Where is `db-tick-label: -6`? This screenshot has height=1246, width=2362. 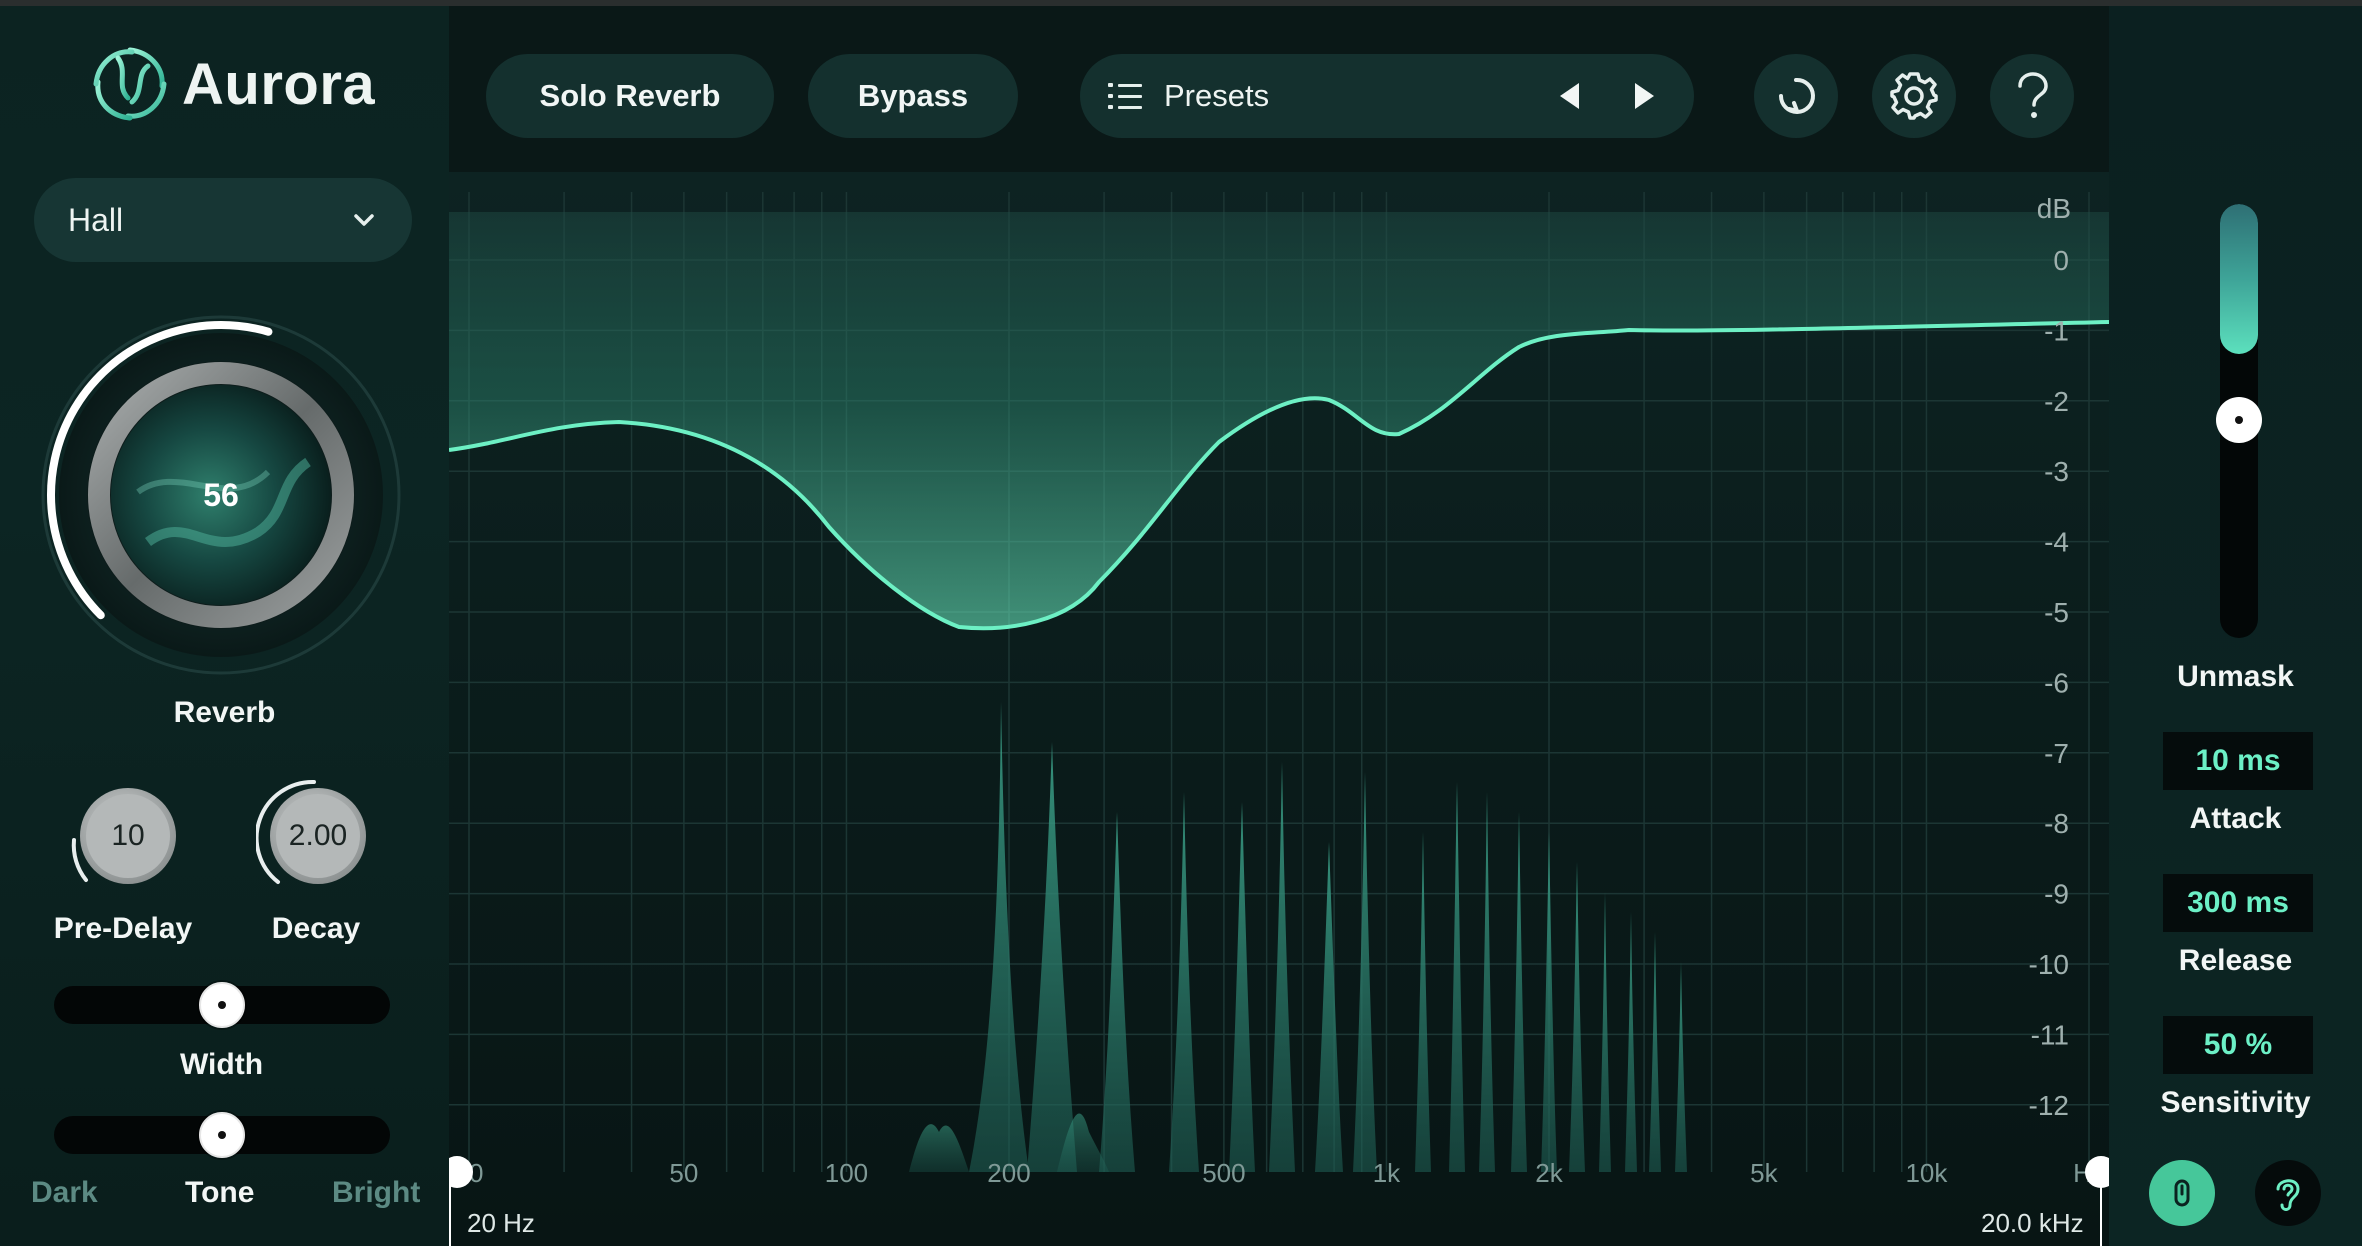 db-tick-label: -6 is located at coordinates (2056, 682).